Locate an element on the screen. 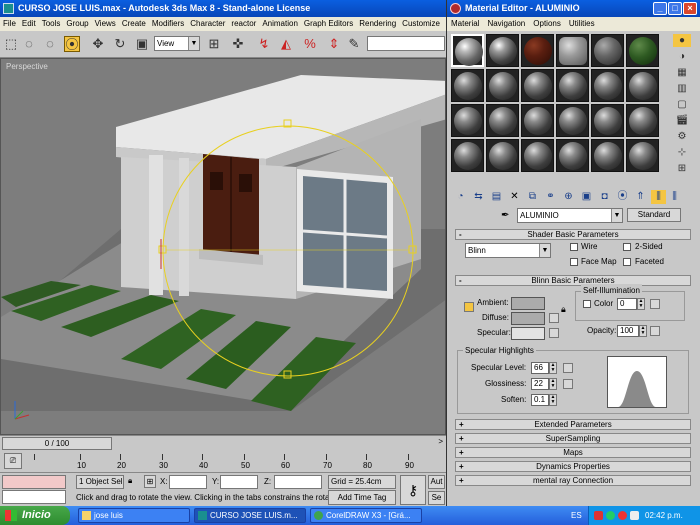  material-type-button: Standard is located at coordinates (654, 215).